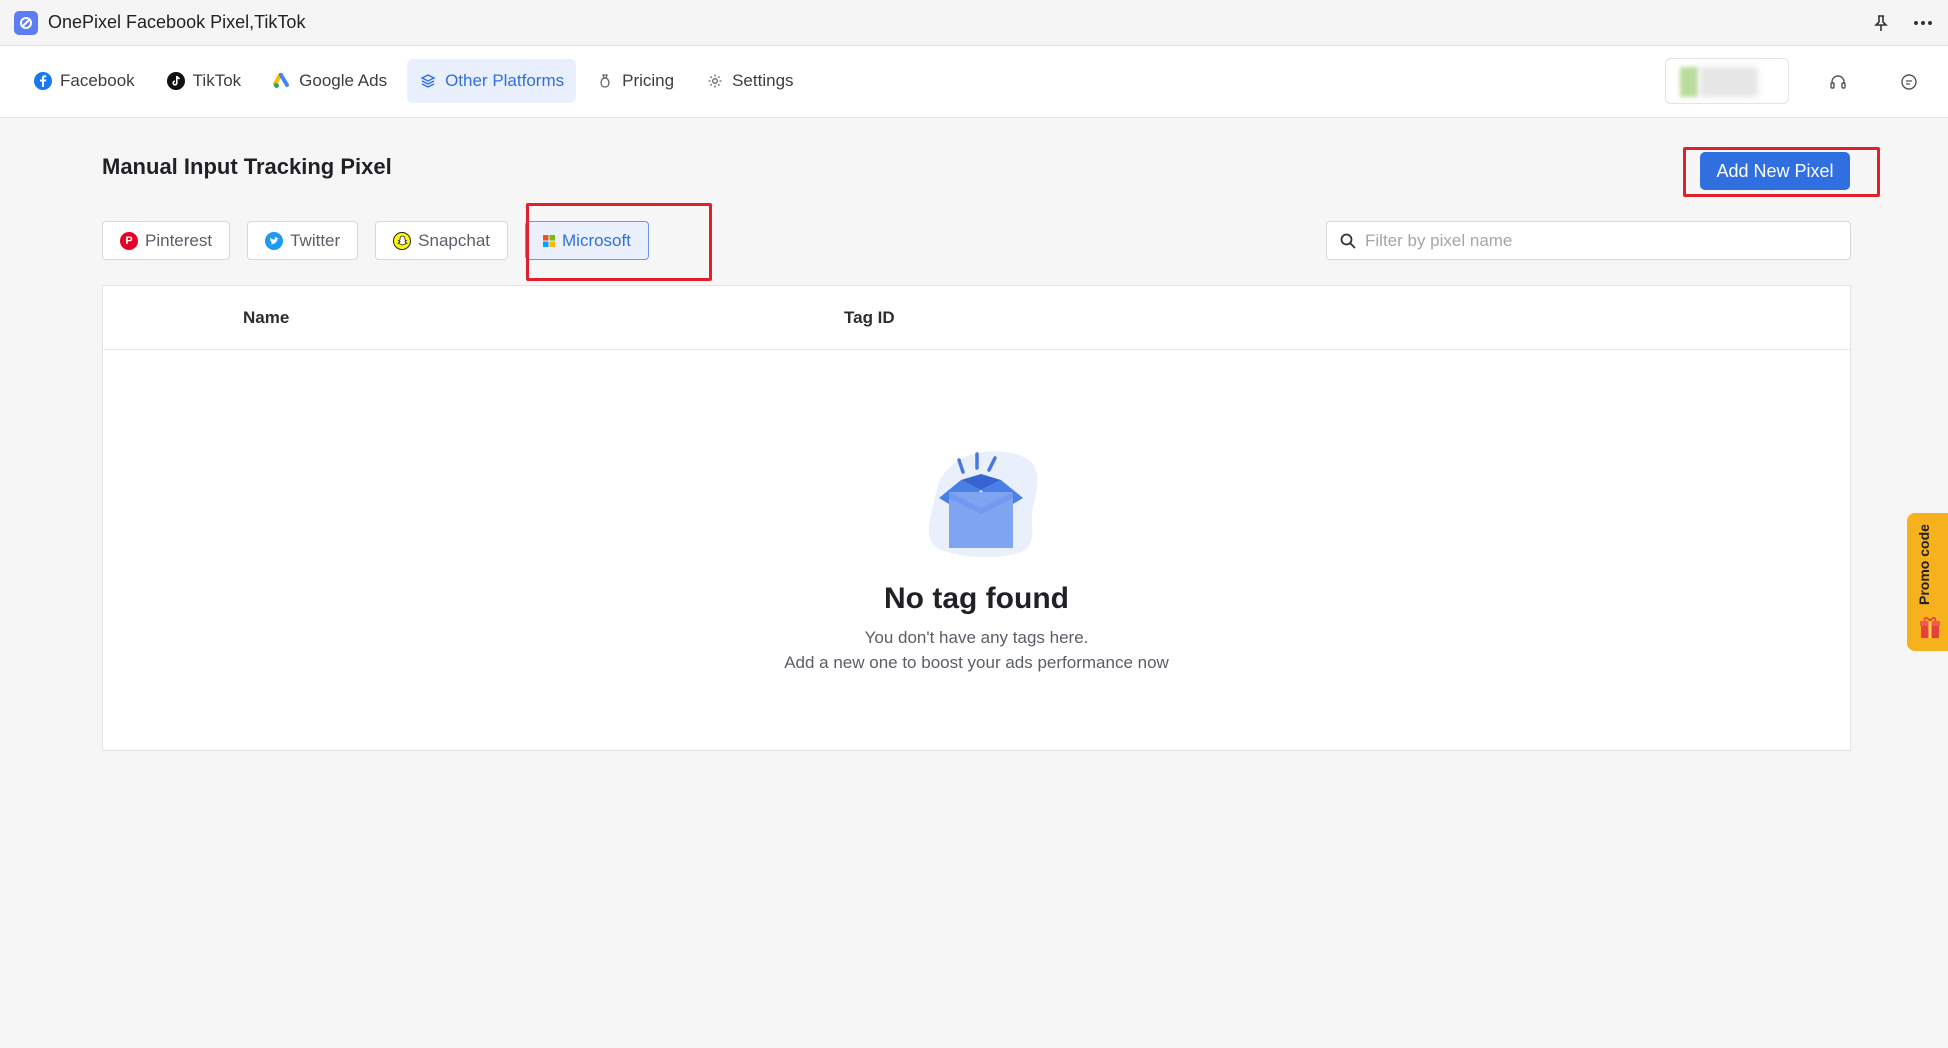 The height and width of the screenshot is (1048, 1948). What do you see at coordinates (343, 80) in the screenshot?
I see `nav-label: Google Ads` at bounding box center [343, 80].